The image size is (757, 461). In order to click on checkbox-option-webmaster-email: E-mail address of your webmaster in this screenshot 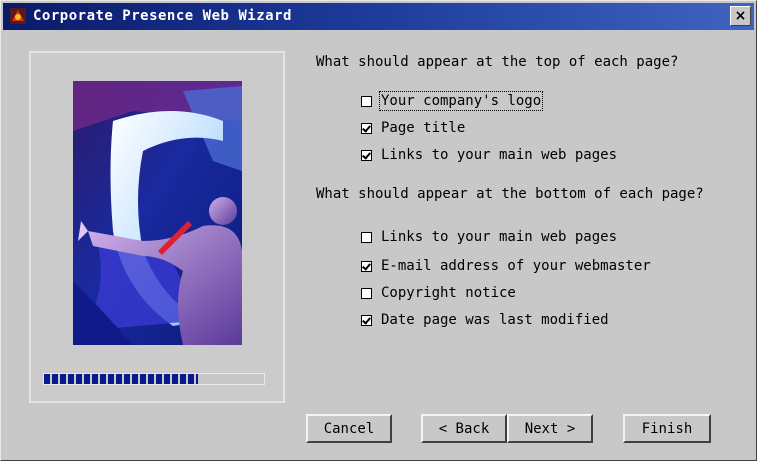, I will do `click(506, 266)`.